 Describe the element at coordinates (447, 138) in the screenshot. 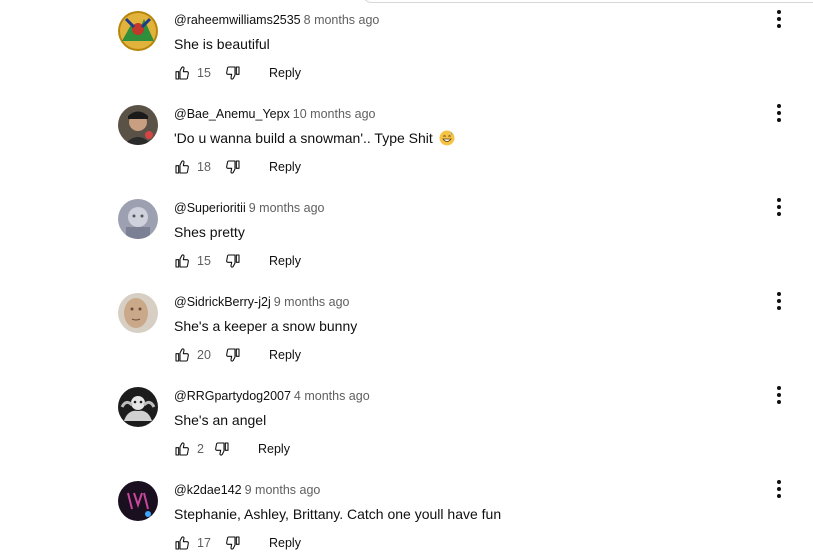

I see `grinning-sweat-emoji-icon` at that location.